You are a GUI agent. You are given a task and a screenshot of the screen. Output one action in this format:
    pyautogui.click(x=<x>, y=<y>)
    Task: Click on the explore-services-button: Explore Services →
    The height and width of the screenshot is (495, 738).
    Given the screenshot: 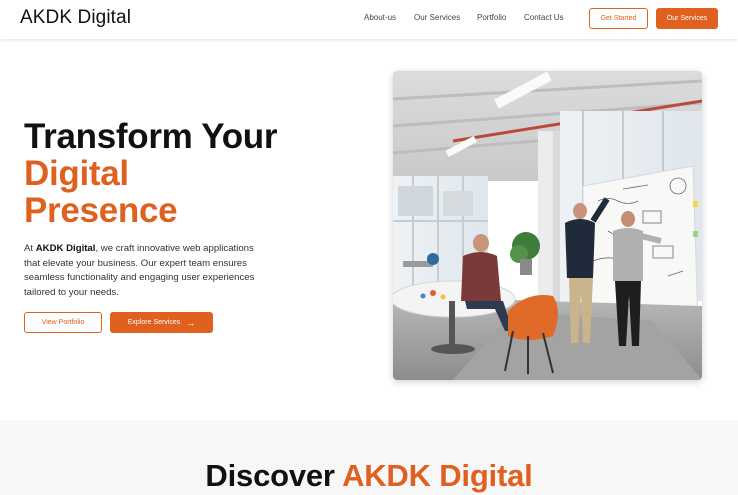 What is the action you would take?
    pyautogui.click(x=161, y=322)
    